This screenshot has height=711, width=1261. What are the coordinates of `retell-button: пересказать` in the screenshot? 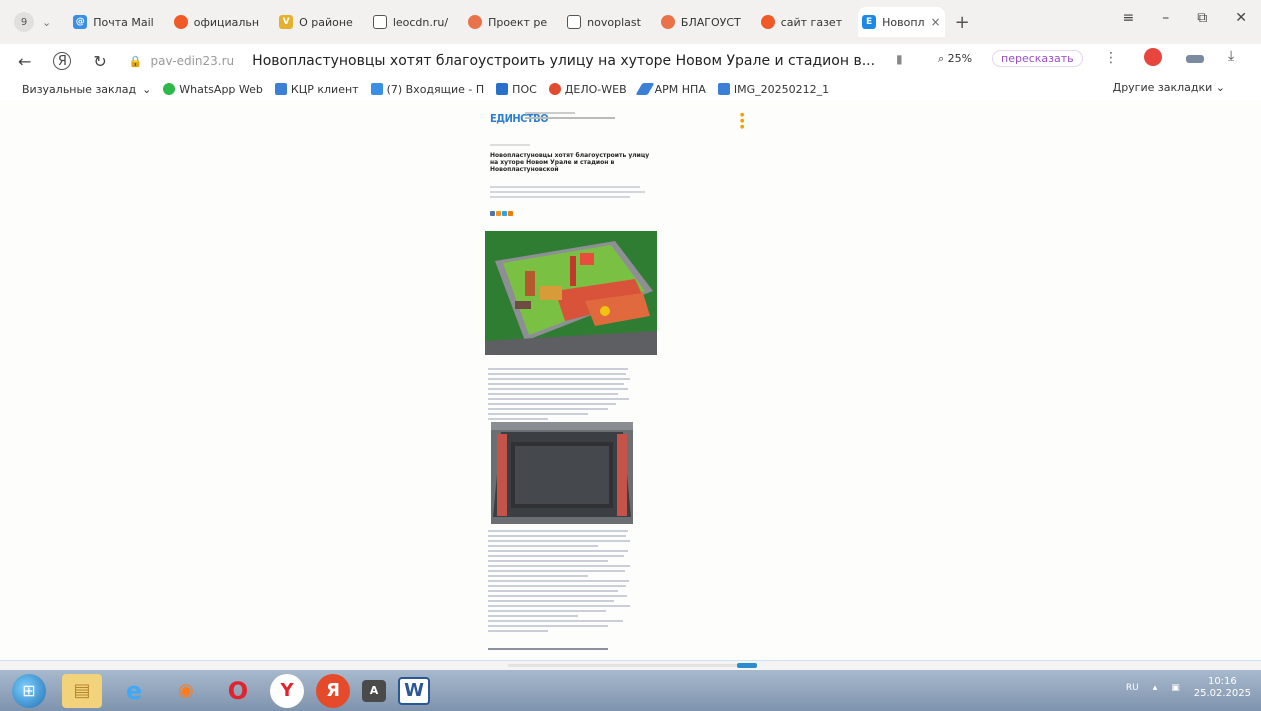 It's located at (1037, 58).